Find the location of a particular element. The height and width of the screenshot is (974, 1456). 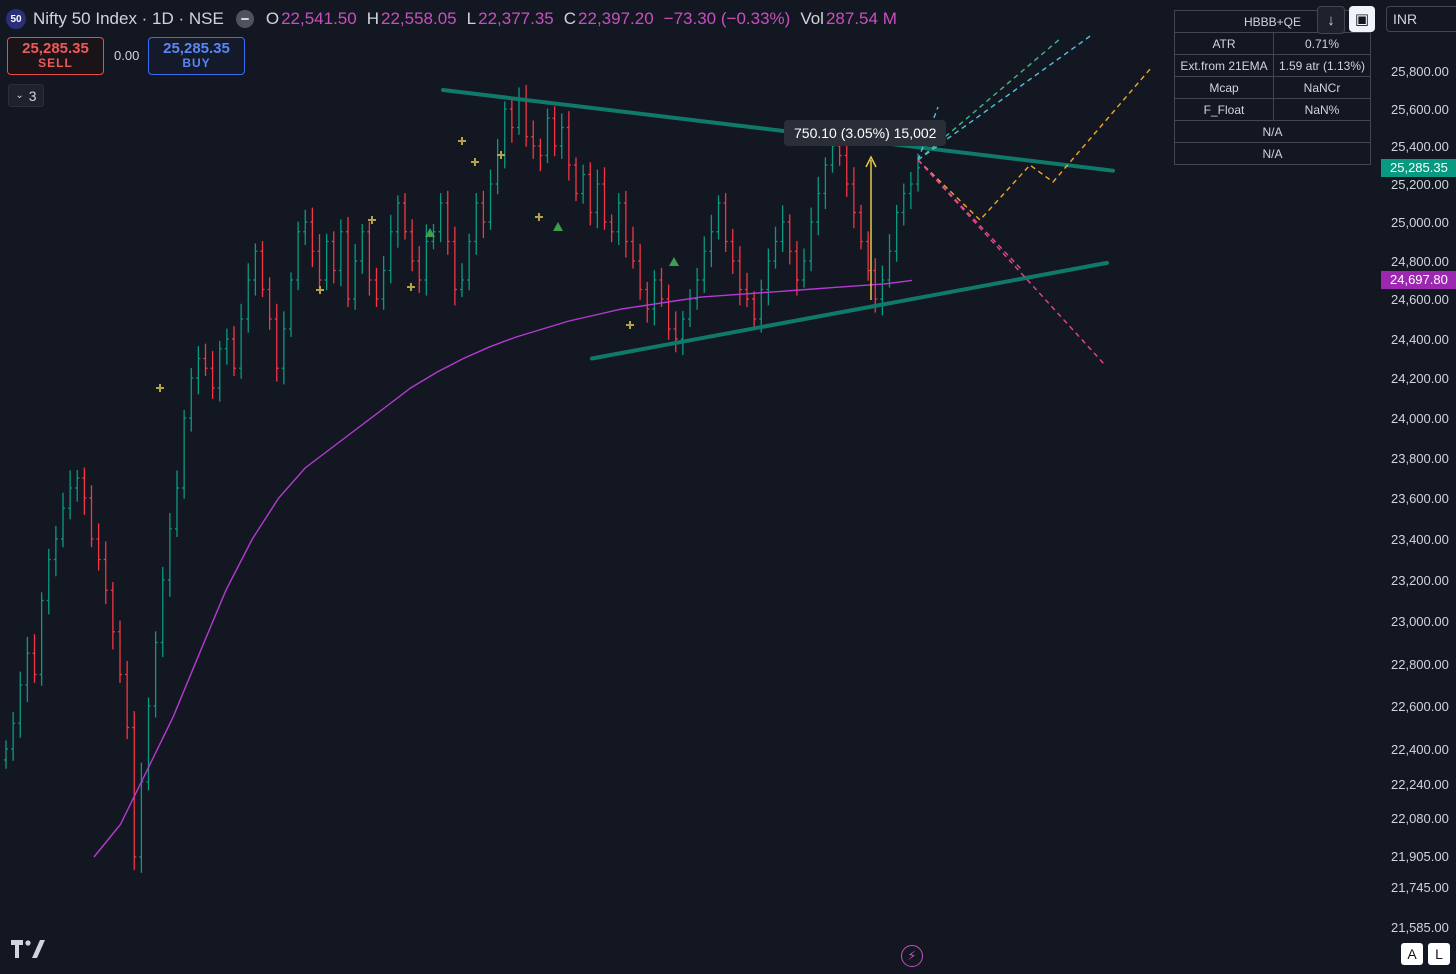

y-tick-label: 21,745.00 is located at coordinates (1420, 887).